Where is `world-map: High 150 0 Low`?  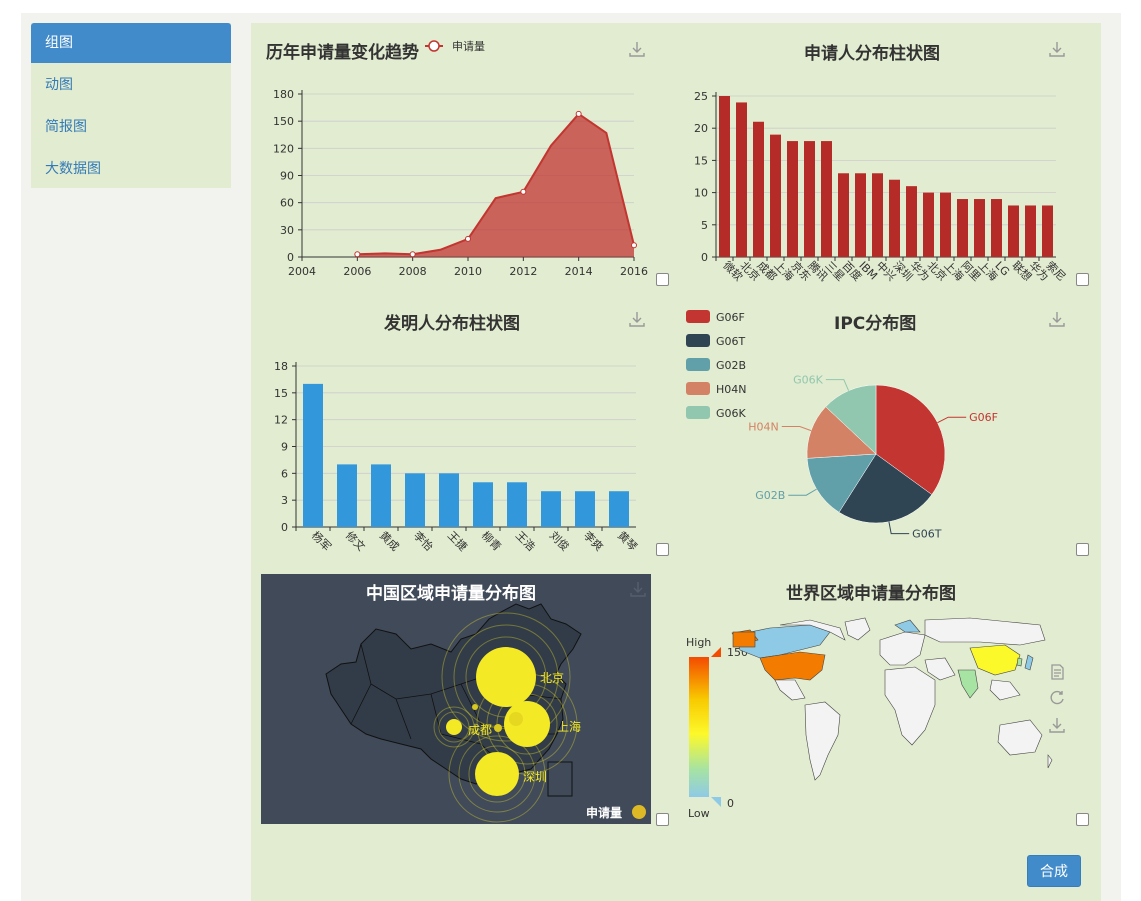
world-map: High 150 0 Low is located at coordinates (869, 718).